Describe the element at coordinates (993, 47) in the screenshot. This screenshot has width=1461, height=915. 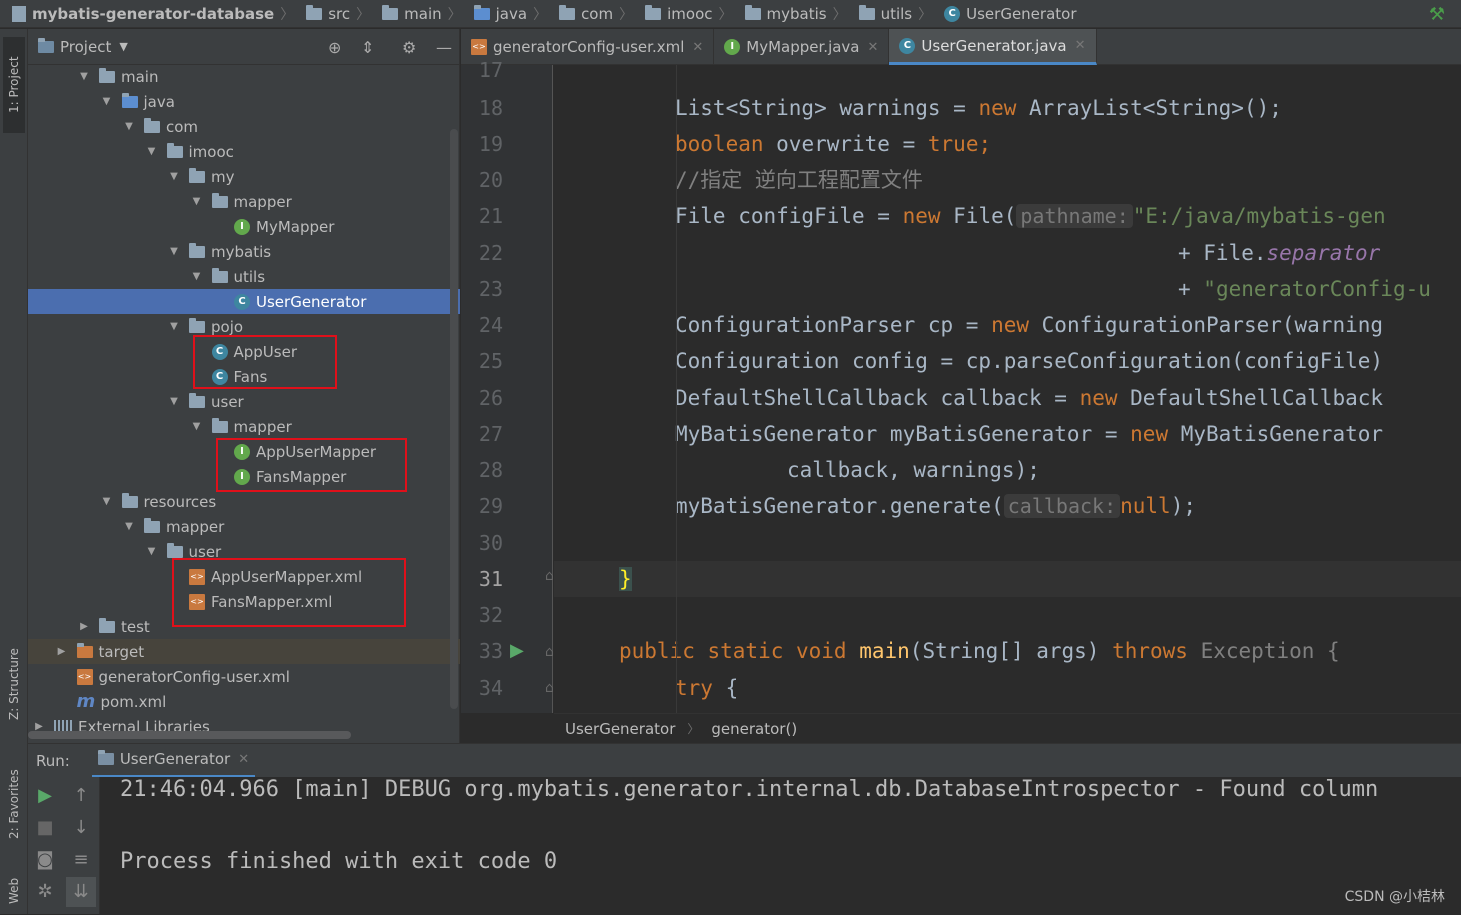
I see `tab-usergenerator-java: C UserGenerator.java ✕` at that location.